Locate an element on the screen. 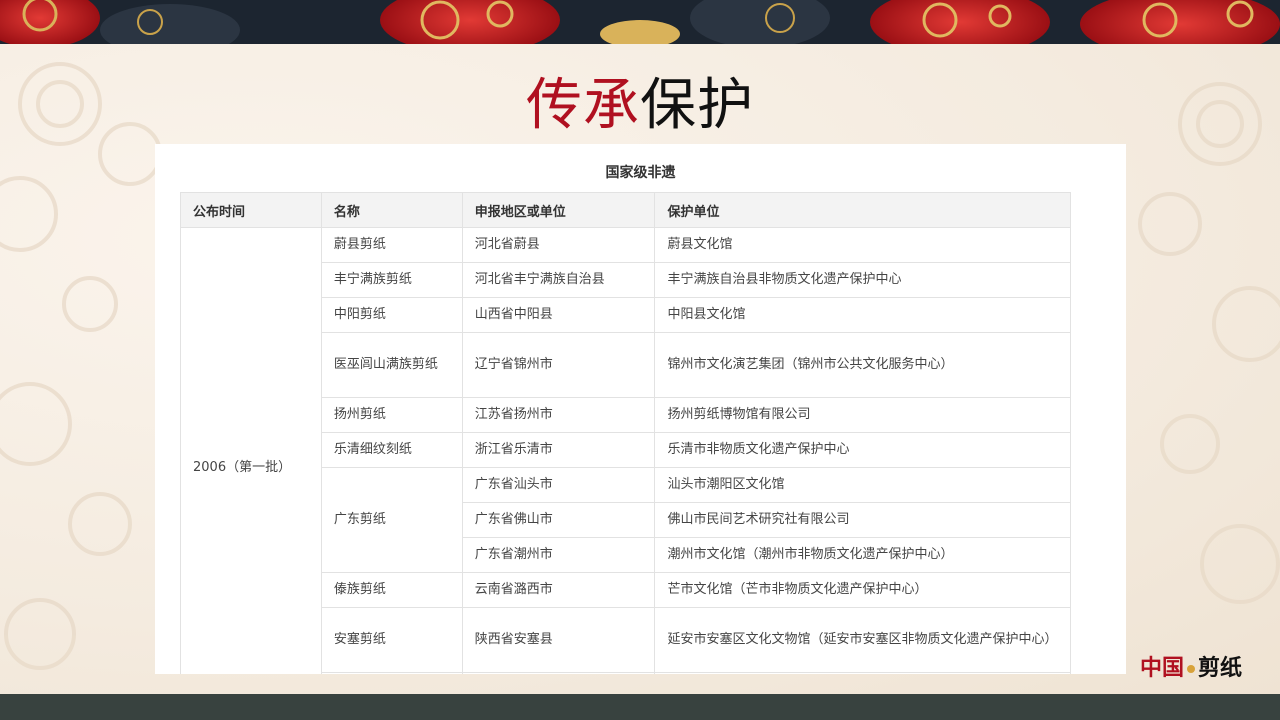  name-cell: 中阳剪纸 is located at coordinates (391, 315).